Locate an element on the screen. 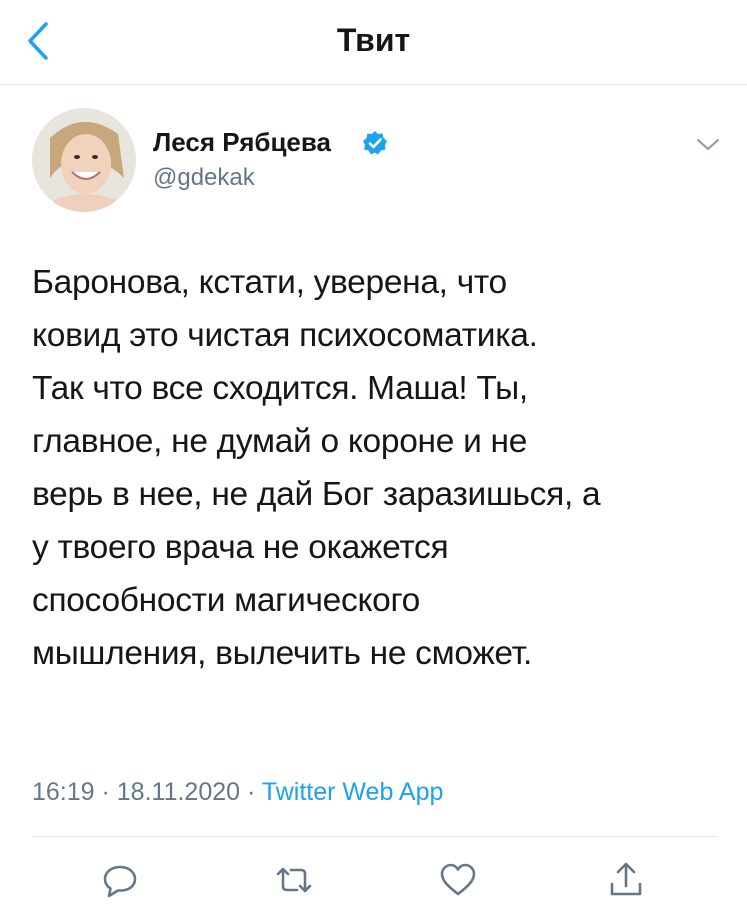  tweet-meta: 16:19 · 18.11.2020 · Twitter Web App is located at coordinates (237, 792).